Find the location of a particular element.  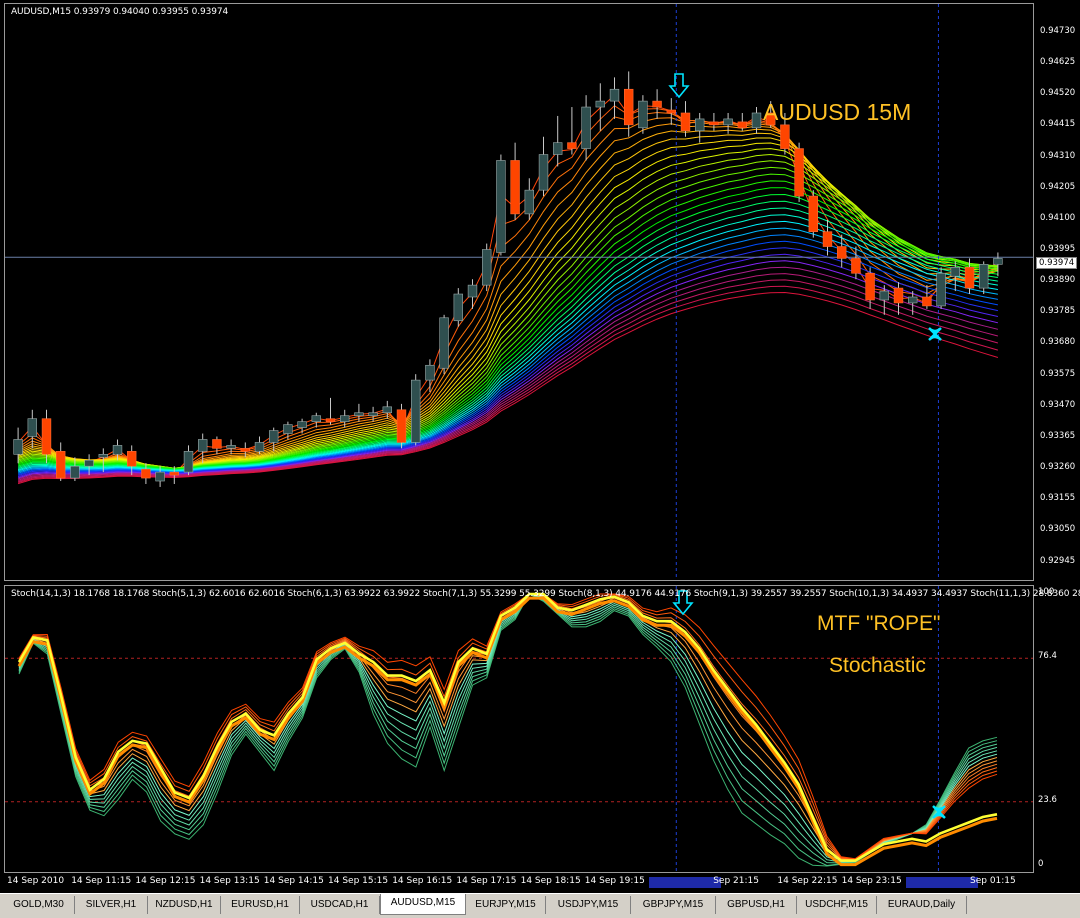

time-tick-label: 14 Sep 13:15 is located at coordinates (229, 881).